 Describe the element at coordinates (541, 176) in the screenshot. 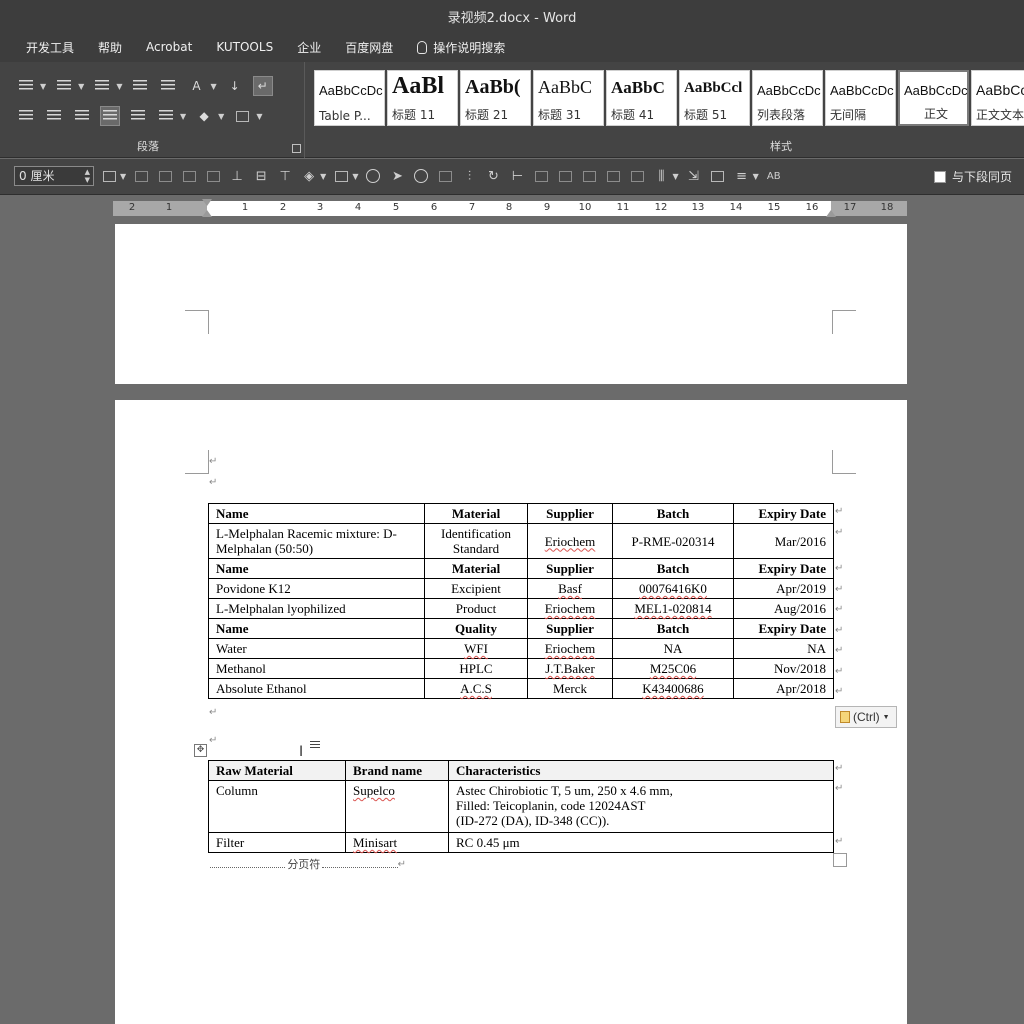

I see `table-icon` at that location.